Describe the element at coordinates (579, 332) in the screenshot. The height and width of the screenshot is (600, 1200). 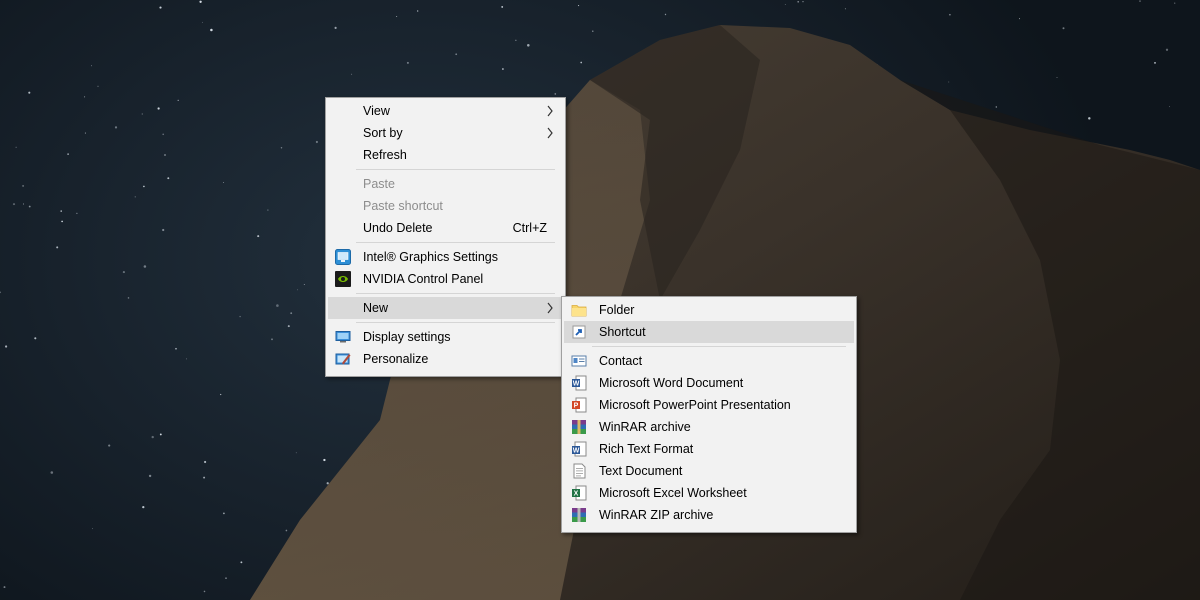
I see `shortcut-icon` at that location.